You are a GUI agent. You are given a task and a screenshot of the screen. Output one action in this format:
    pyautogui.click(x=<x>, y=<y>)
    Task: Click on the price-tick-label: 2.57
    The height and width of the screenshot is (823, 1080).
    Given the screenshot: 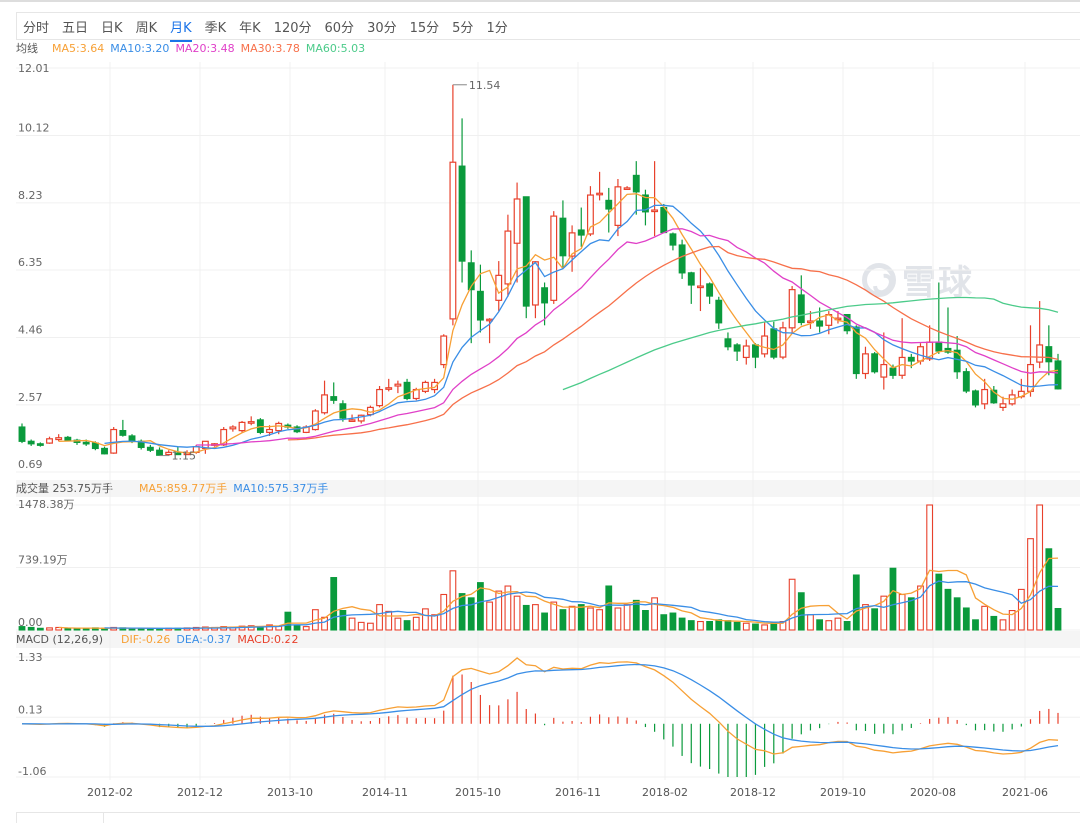 What is the action you would take?
    pyautogui.click(x=30, y=397)
    